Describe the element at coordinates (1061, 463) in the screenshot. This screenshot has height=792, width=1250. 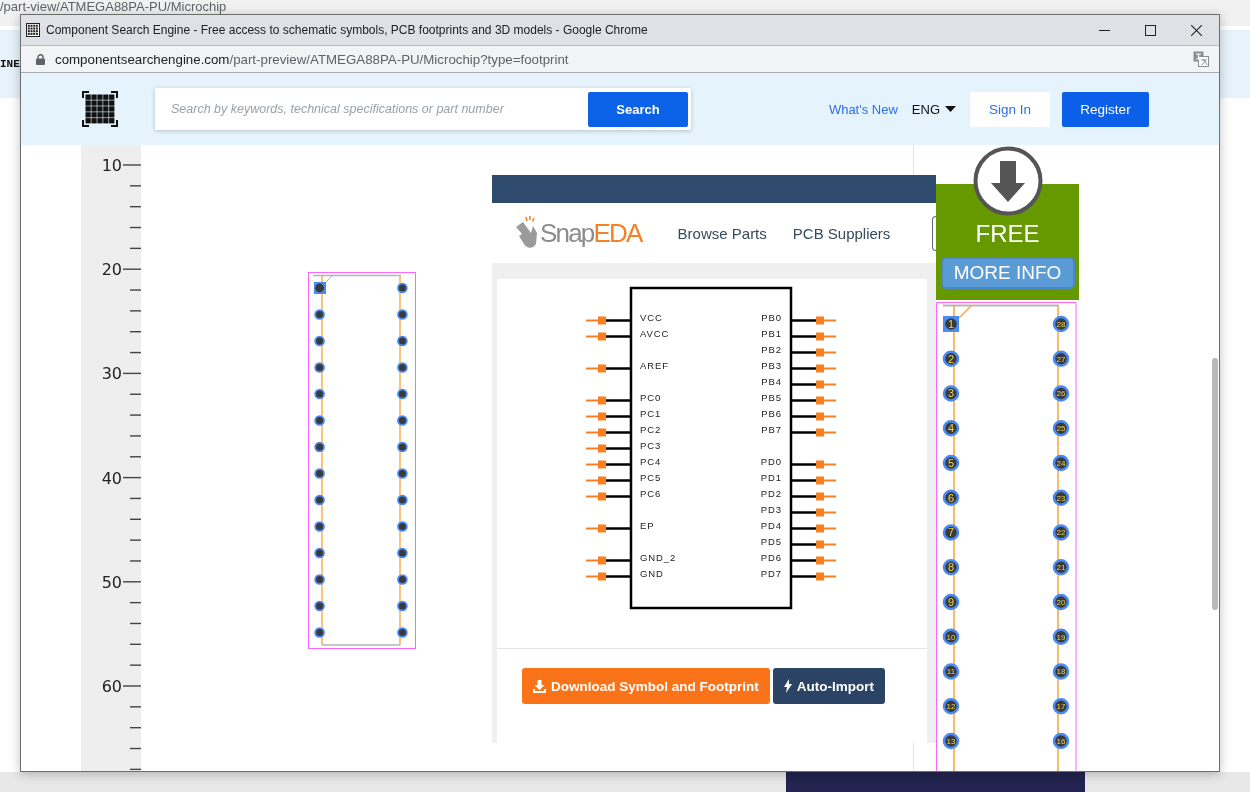
I see `footprint-pad: 24` at that location.